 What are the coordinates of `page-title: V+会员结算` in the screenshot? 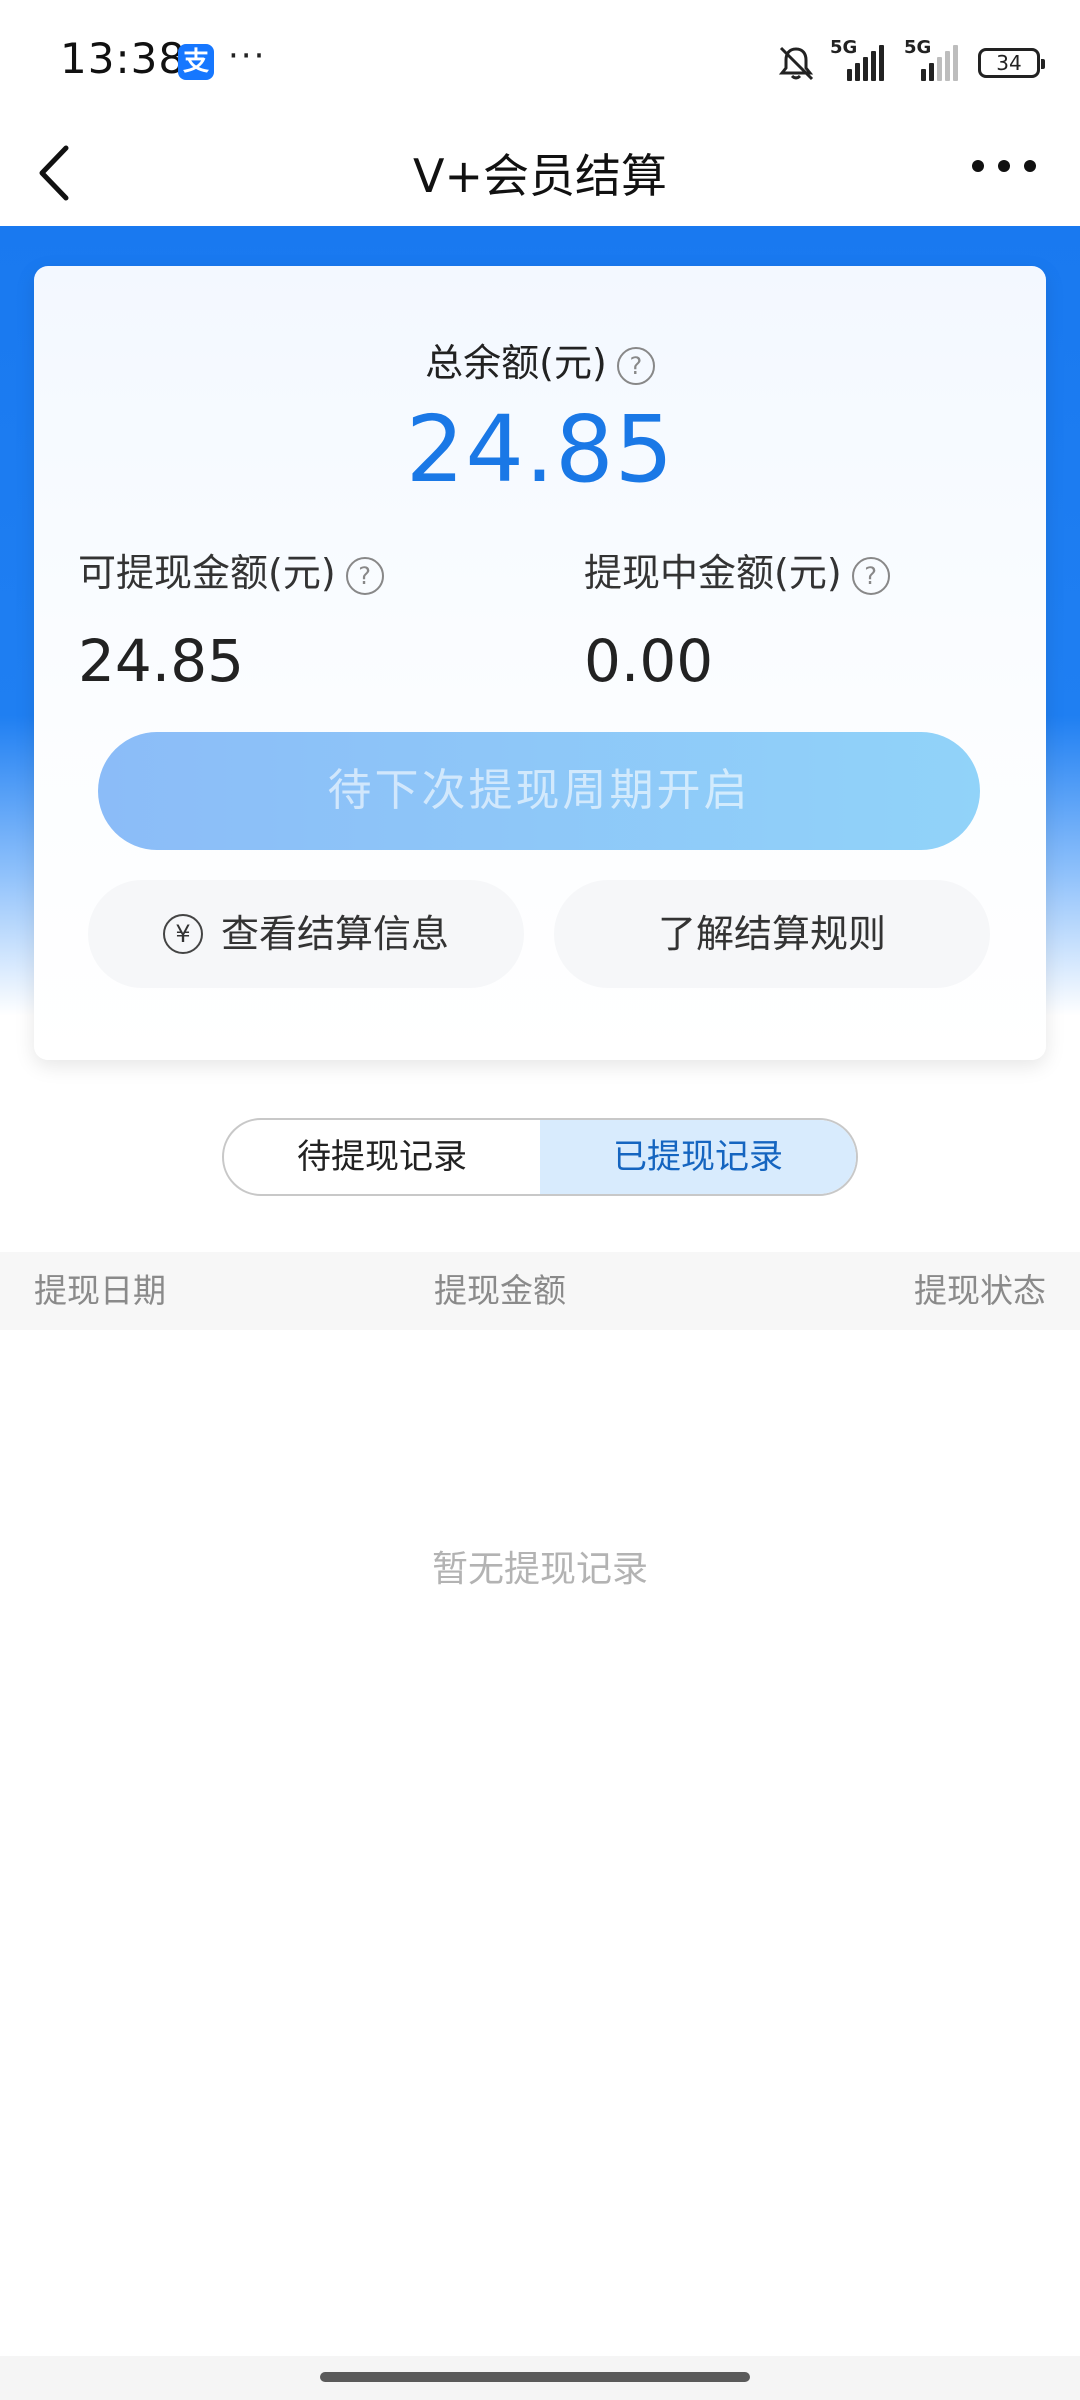 It's located at (539, 176).